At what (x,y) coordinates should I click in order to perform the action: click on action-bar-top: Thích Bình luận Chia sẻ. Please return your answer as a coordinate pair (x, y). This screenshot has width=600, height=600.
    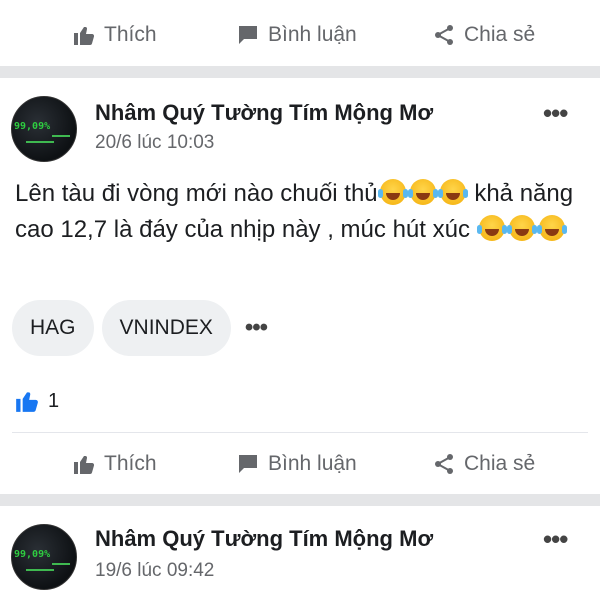
    Looking at the image, I should click on (300, 35).